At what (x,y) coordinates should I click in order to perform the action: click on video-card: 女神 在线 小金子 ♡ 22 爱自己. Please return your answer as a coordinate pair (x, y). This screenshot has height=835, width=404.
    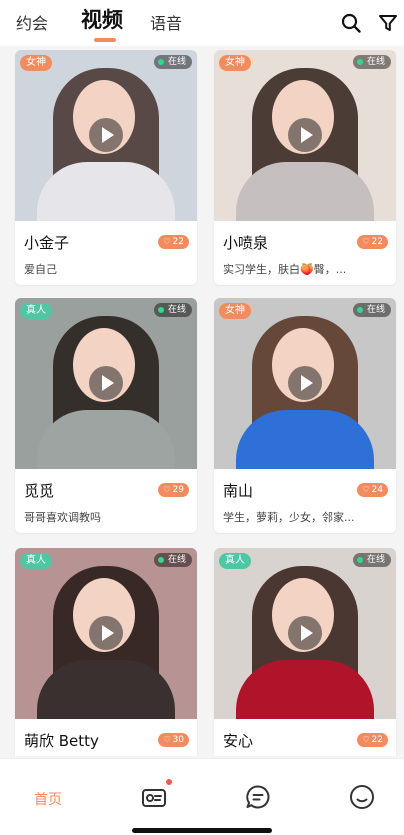
    Looking at the image, I should click on (106, 167).